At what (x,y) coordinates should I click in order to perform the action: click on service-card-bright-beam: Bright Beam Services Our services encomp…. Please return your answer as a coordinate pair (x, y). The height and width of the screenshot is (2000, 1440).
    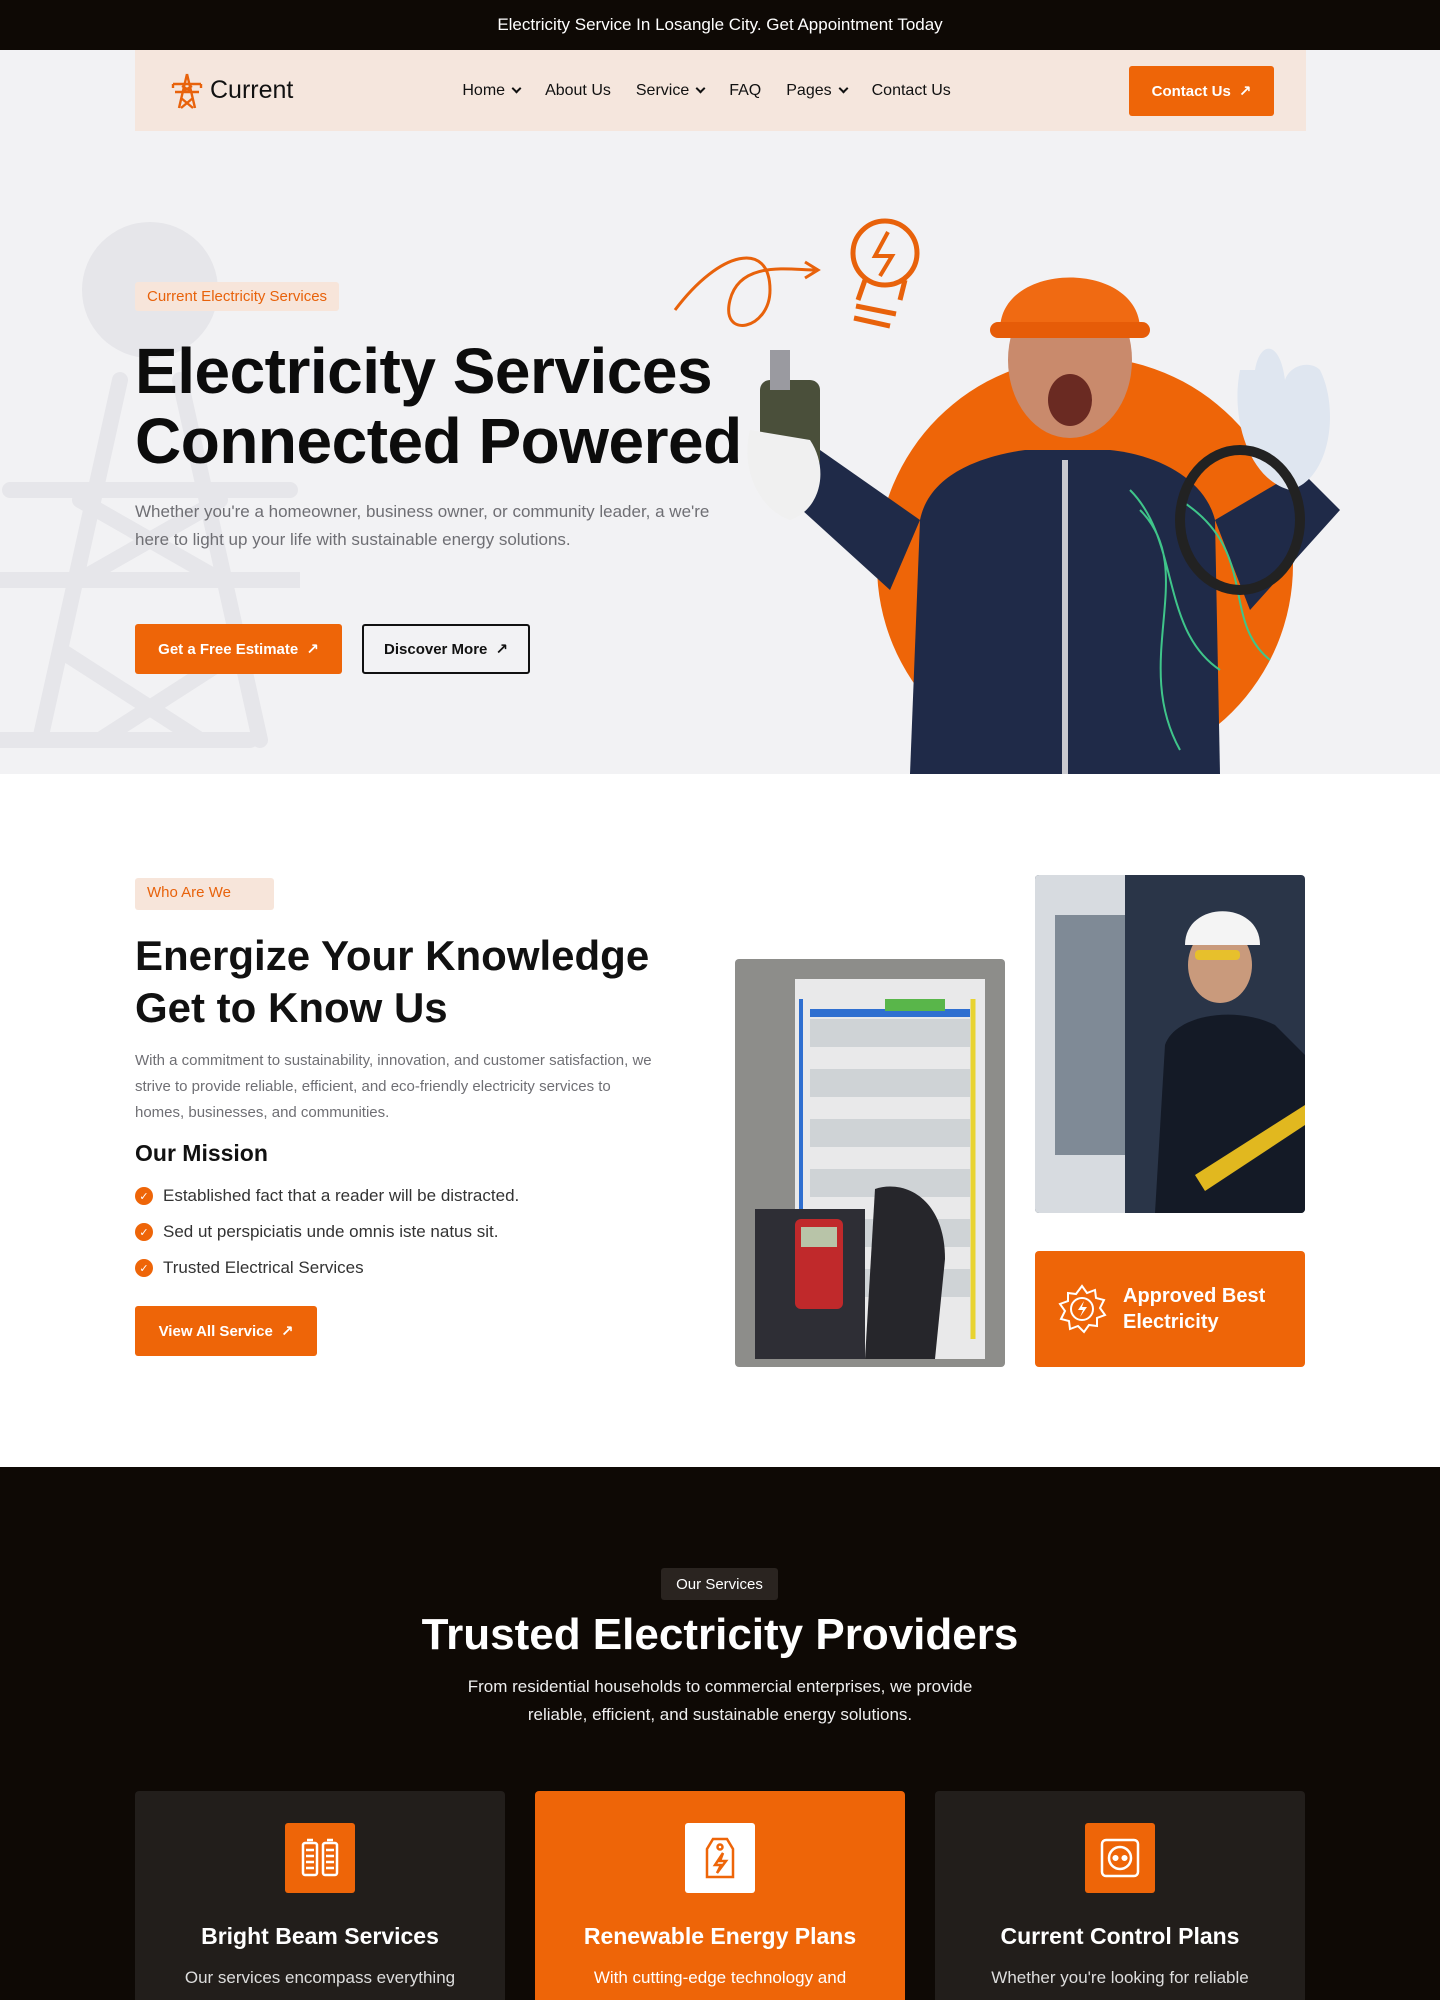
    Looking at the image, I should click on (320, 1895).